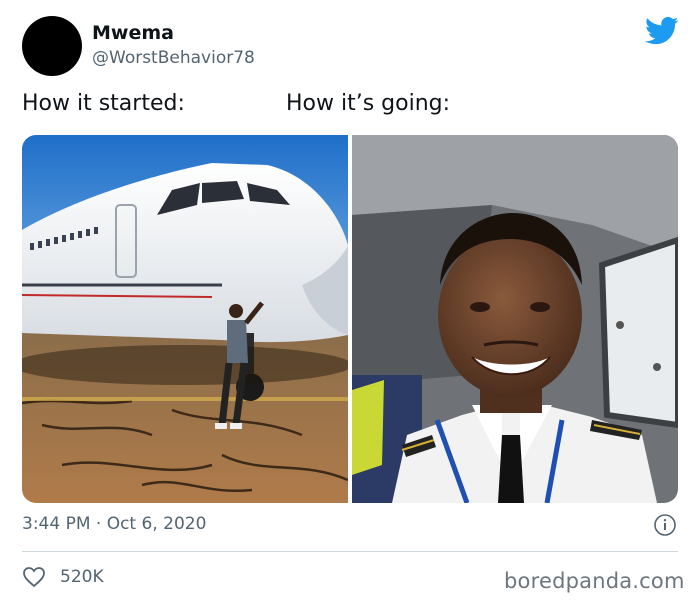  What do you see at coordinates (173, 58) in the screenshot?
I see `author-handle: @WorstBehavior78` at bounding box center [173, 58].